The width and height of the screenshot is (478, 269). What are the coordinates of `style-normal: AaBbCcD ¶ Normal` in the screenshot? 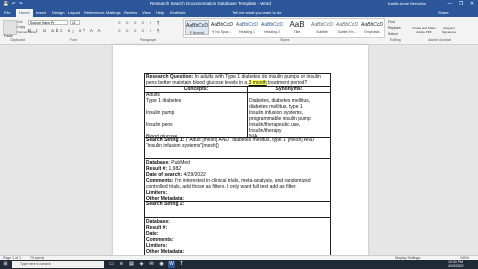 It's located at (197, 27).